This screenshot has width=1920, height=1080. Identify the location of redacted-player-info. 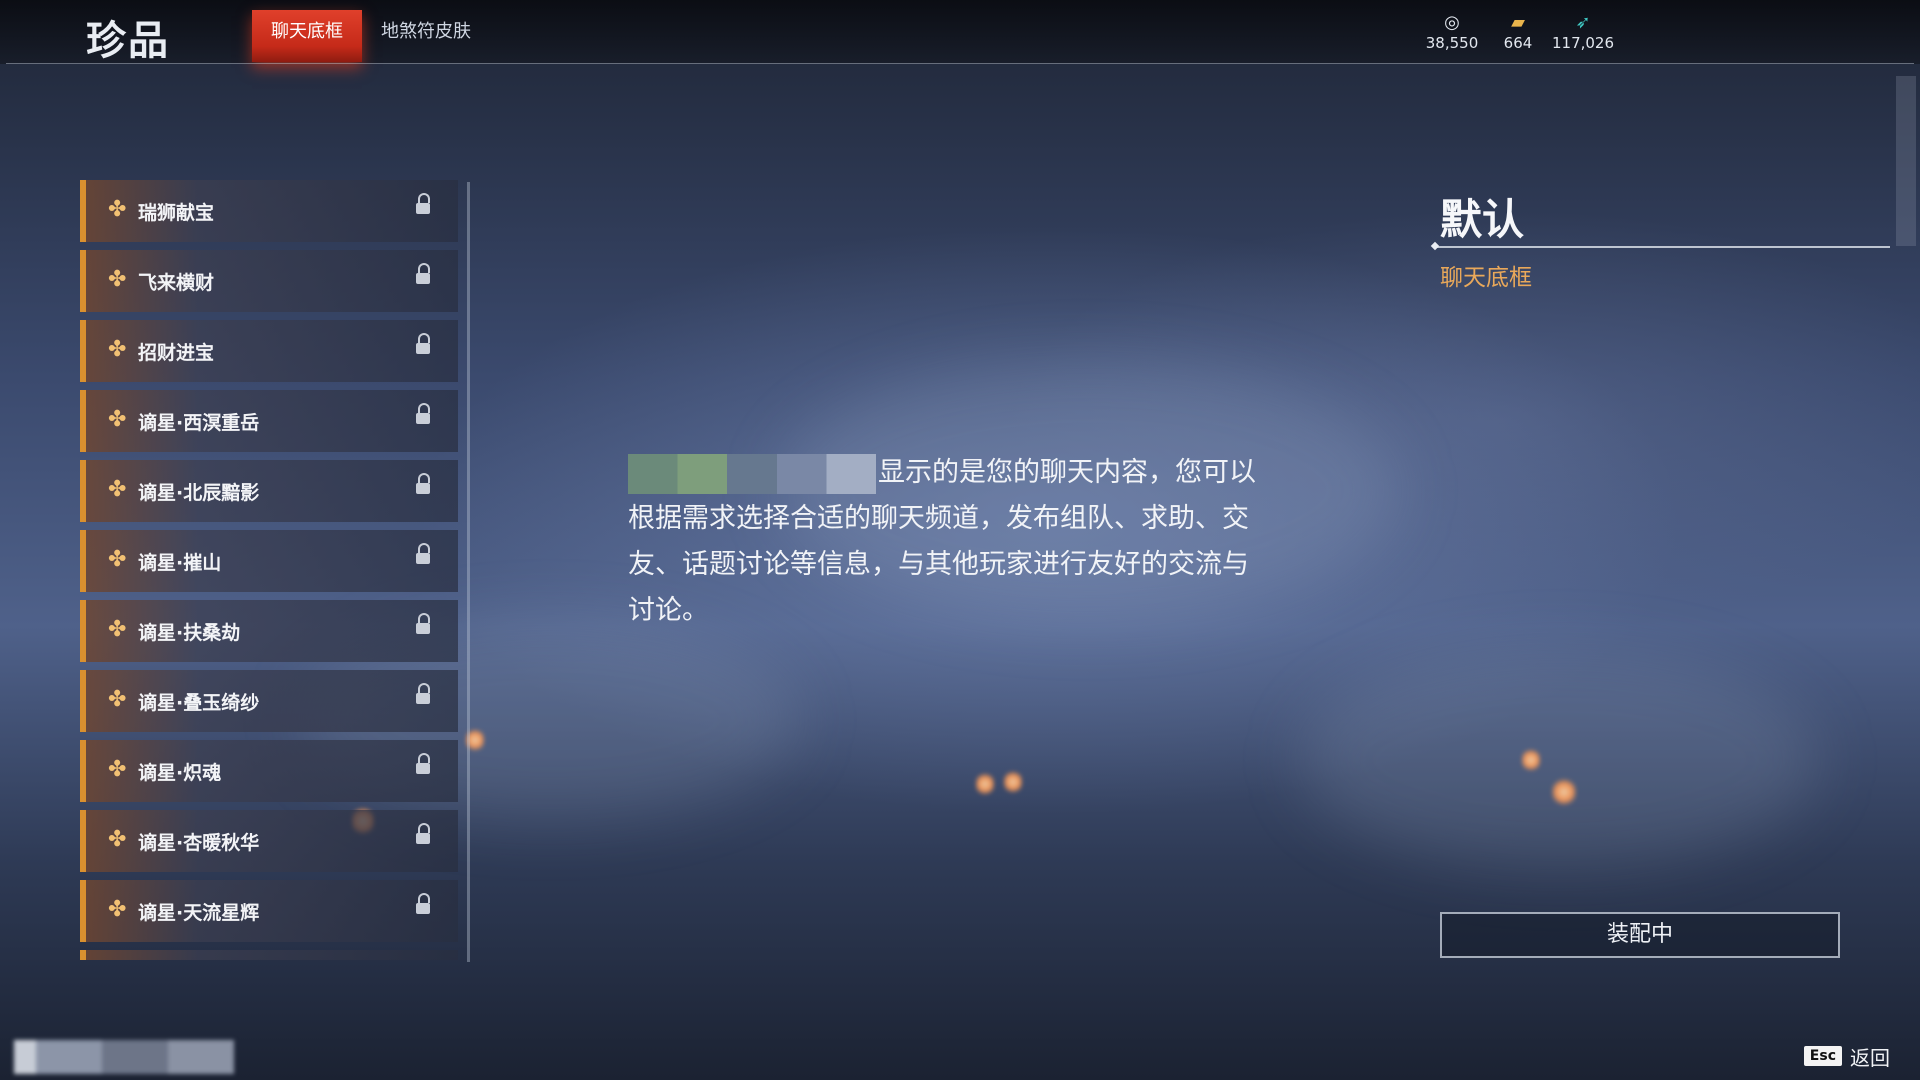
(124, 1057).